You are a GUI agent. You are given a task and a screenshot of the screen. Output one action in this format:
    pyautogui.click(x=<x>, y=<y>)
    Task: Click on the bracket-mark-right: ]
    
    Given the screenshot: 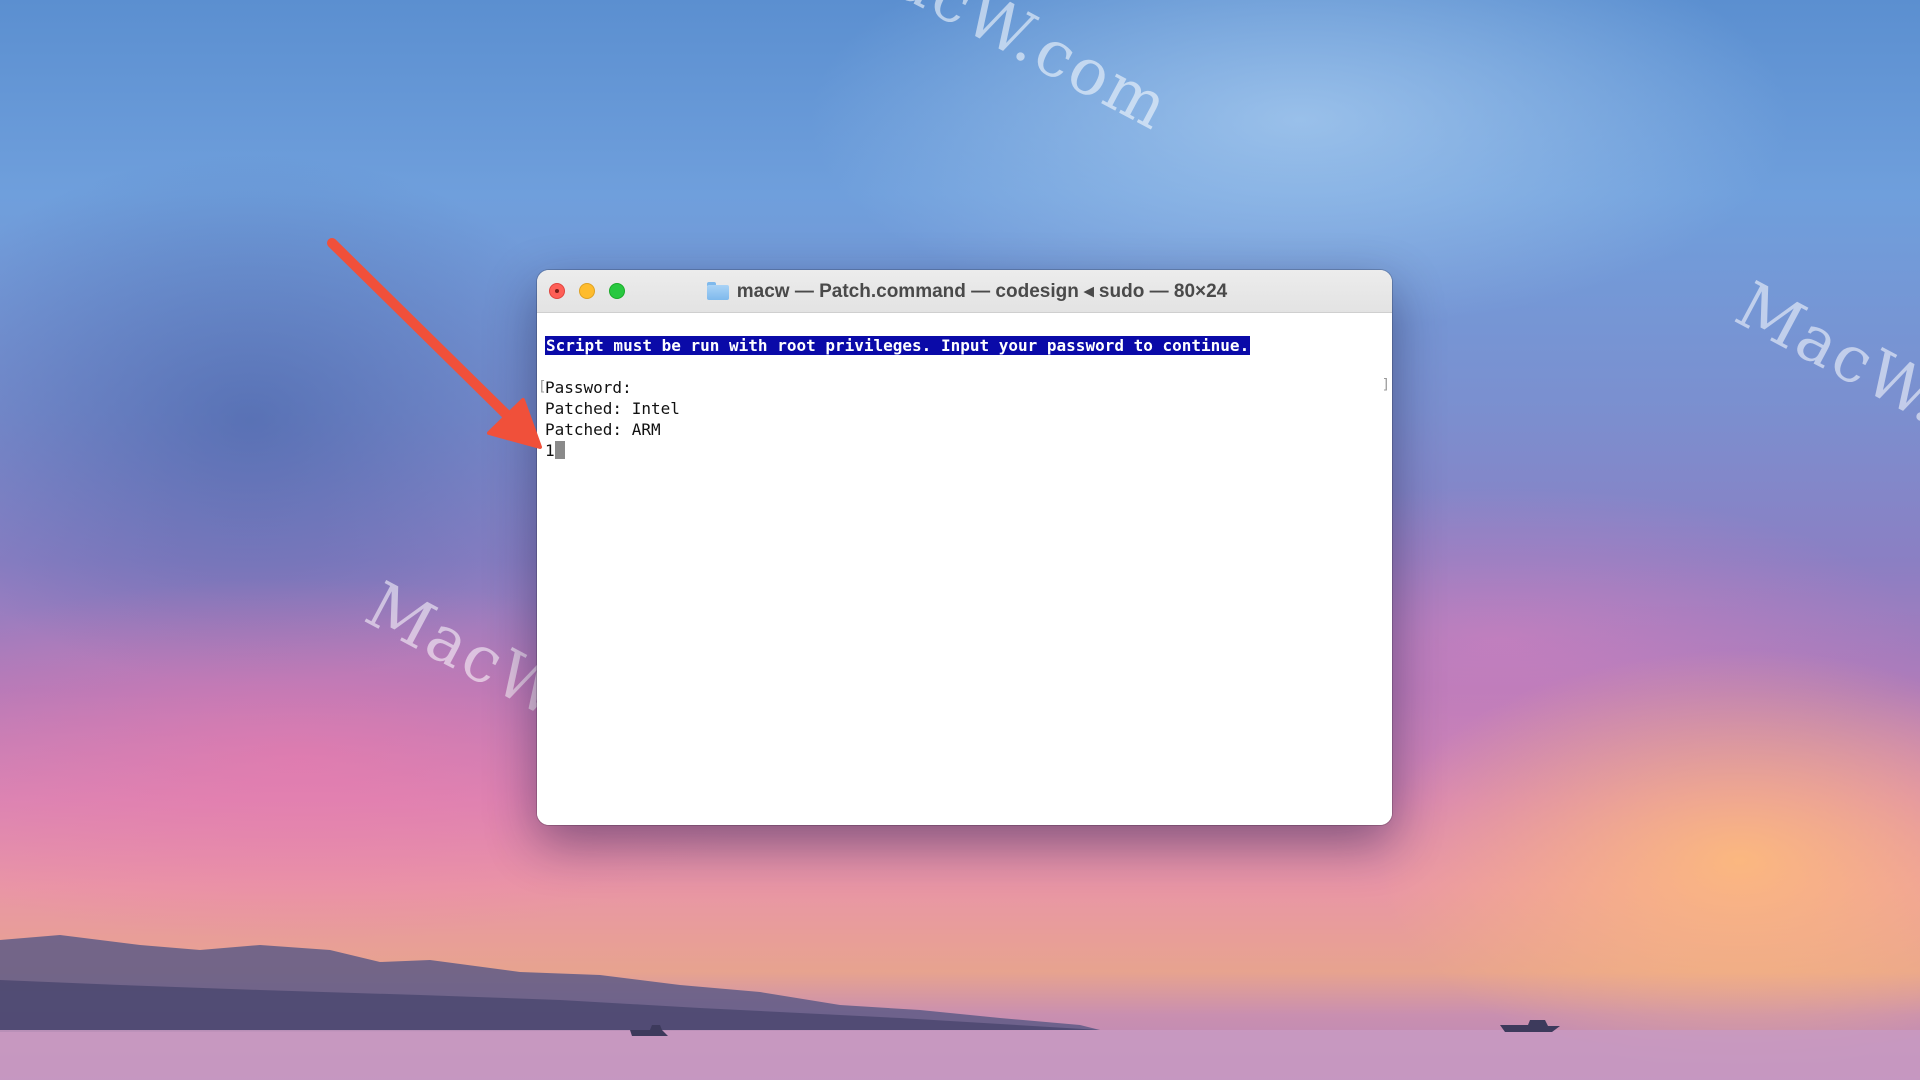 What is the action you would take?
    pyautogui.click(x=1385, y=385)
    